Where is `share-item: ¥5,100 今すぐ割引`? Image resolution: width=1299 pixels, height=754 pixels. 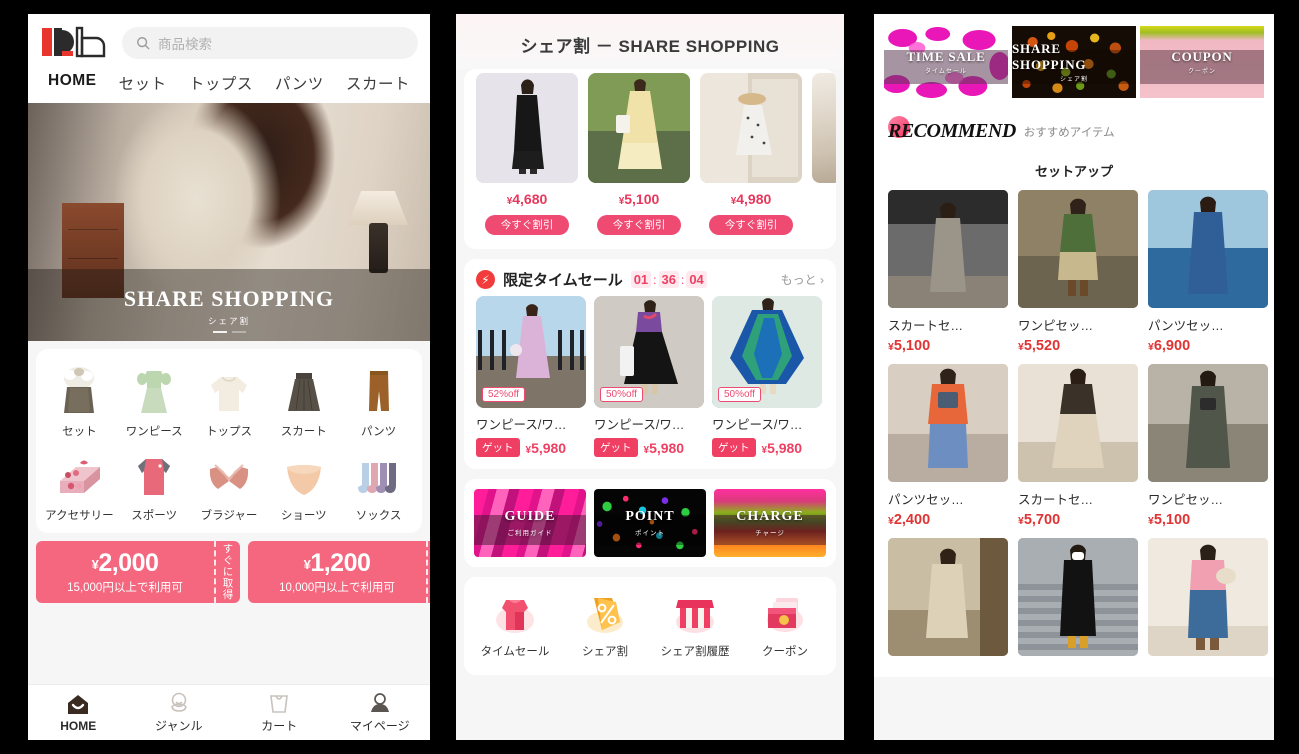 share-item: ¥5,100 今すぐ割引 is located at coordinates (639, 154).